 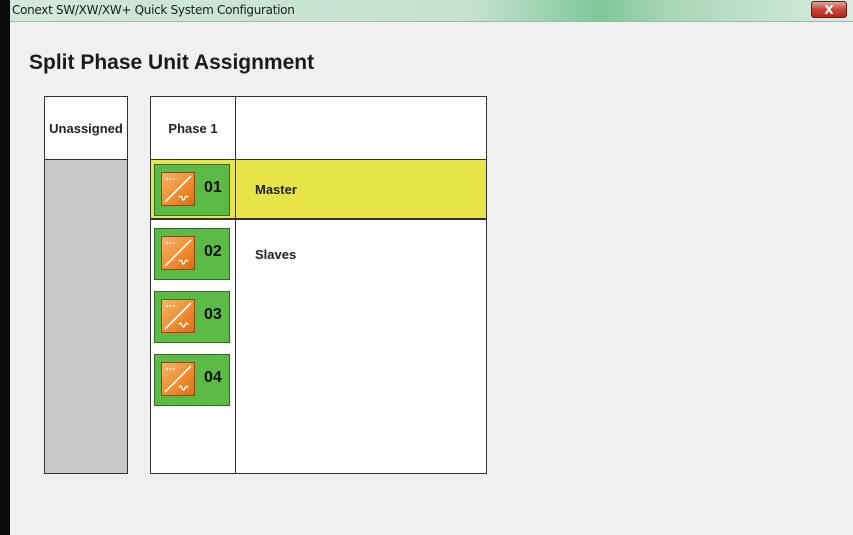 I want to click on unit-tile-03: 03, so click(x=192, y=317).